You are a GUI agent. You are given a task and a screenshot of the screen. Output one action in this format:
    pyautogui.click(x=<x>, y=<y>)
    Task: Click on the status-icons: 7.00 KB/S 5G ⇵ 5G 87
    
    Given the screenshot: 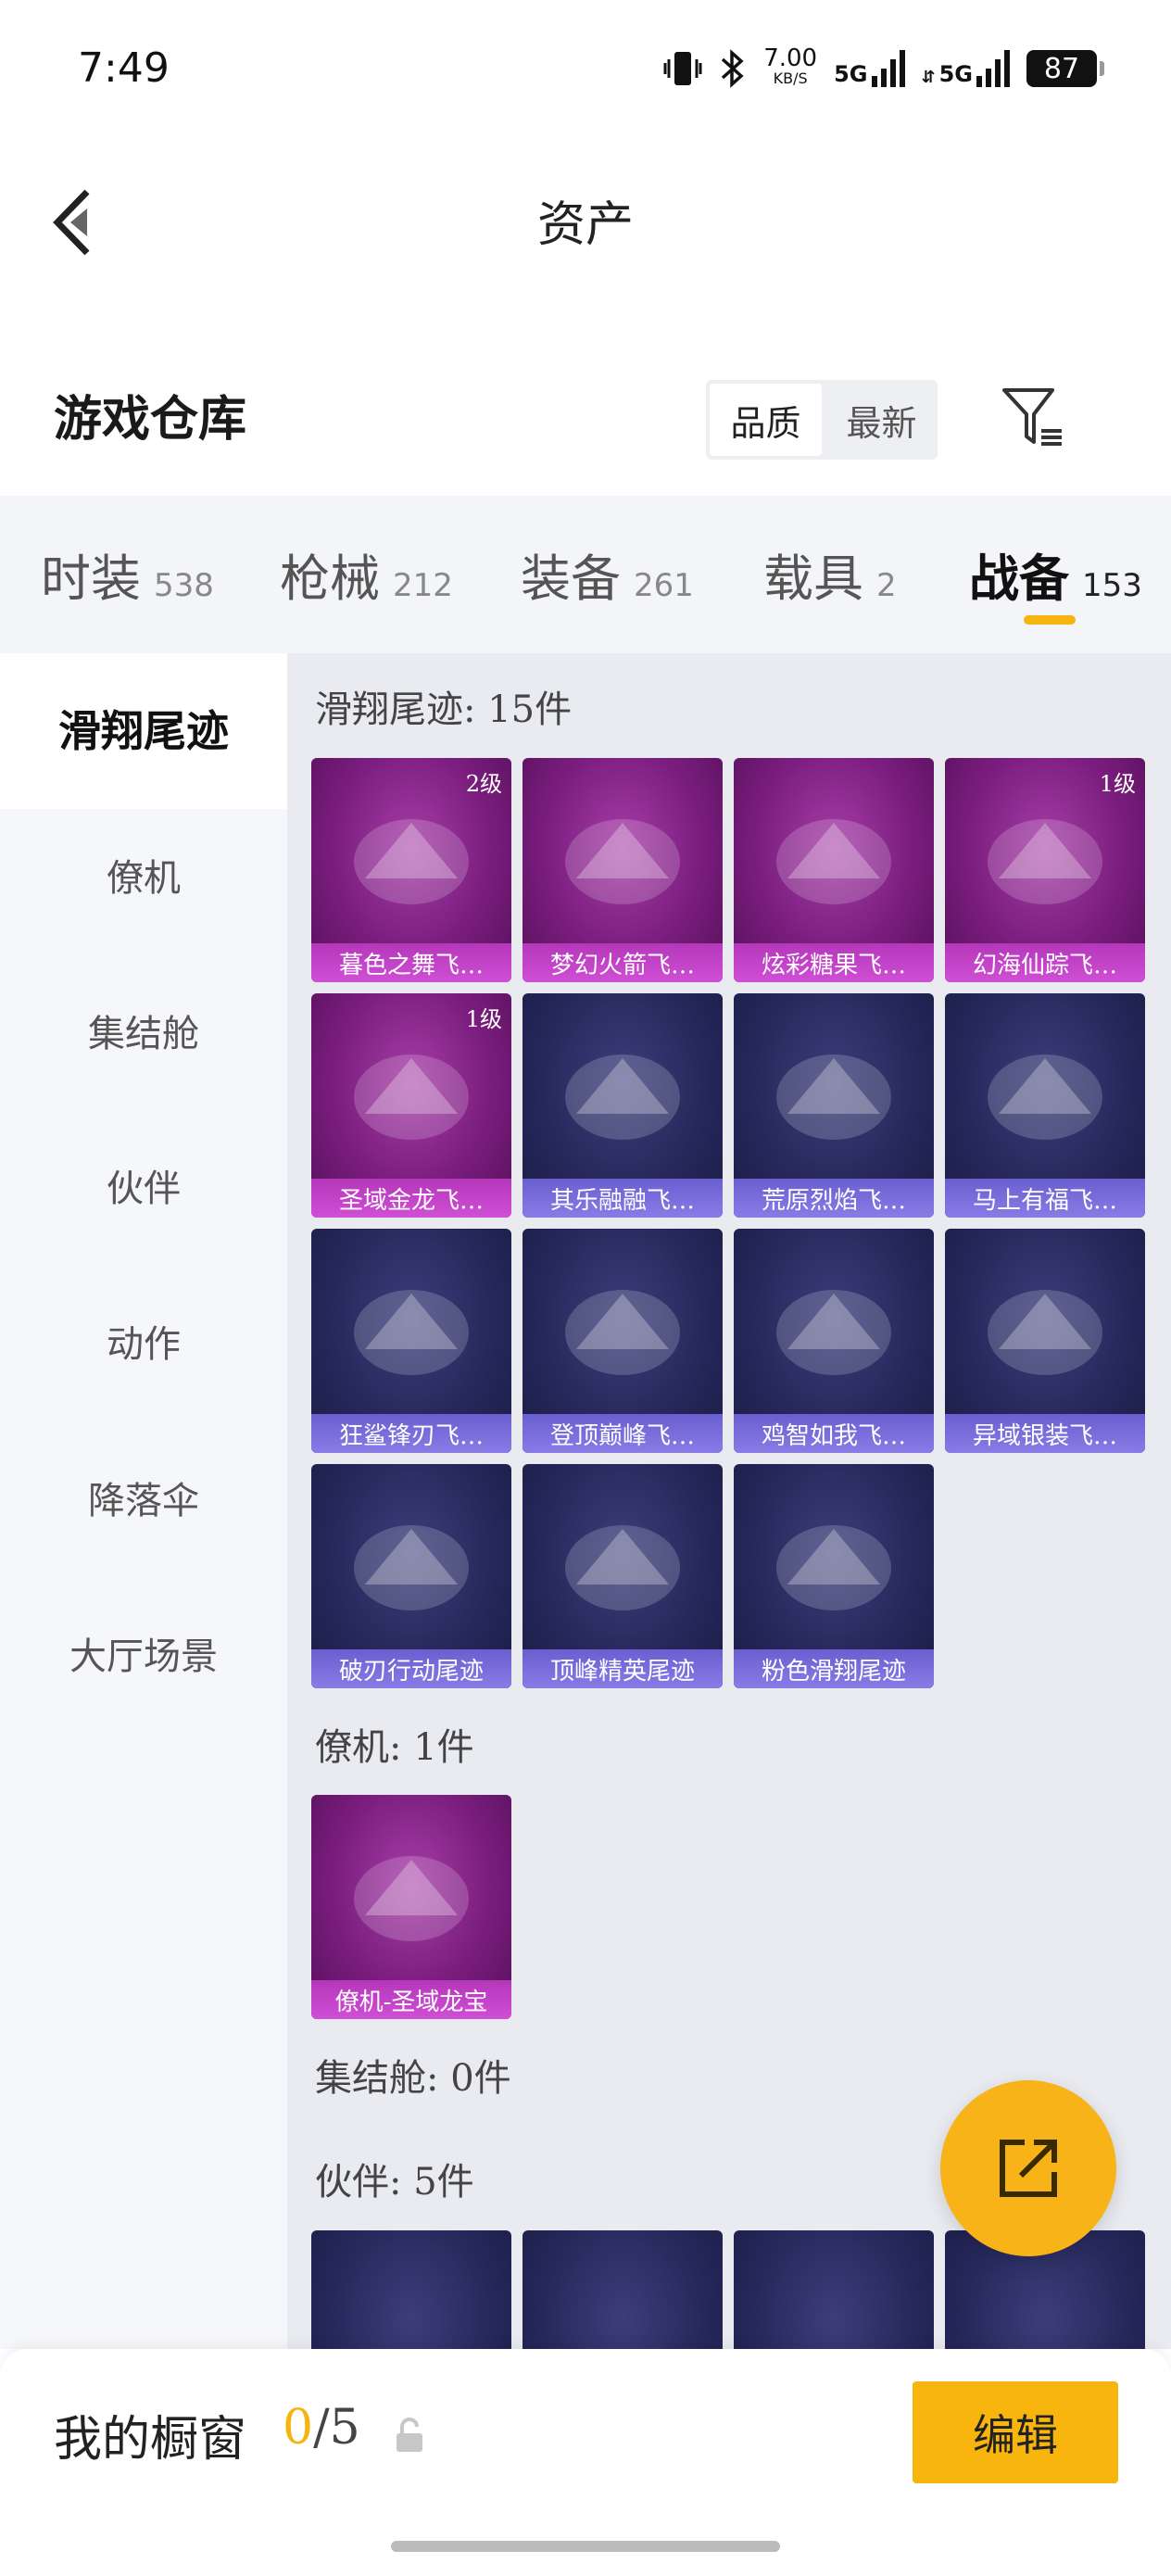 What is the action you would take?
    pyautogui.click(x=884, y=68)
    